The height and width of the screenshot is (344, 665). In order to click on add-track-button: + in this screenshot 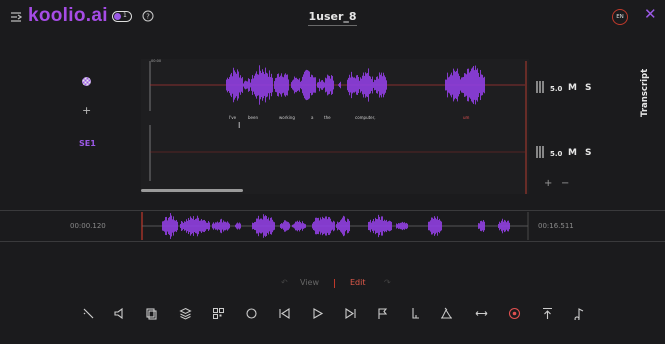, I will do `click(548, 183)`.